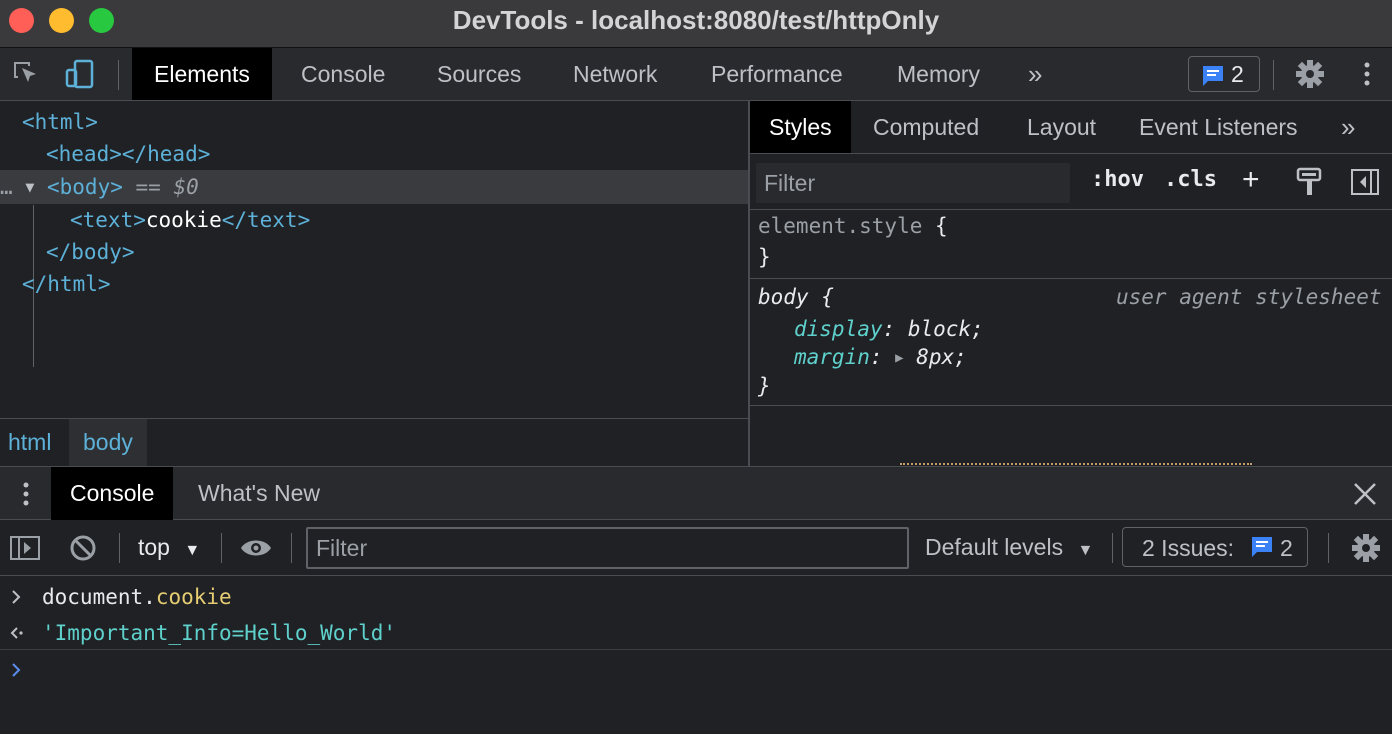 The width and height of the screenshot is (1392, 734). Describe the element at coordinates (1215, 547) in the screenshot. I see `console-issues-button: 2 Issues: 2` at that location.